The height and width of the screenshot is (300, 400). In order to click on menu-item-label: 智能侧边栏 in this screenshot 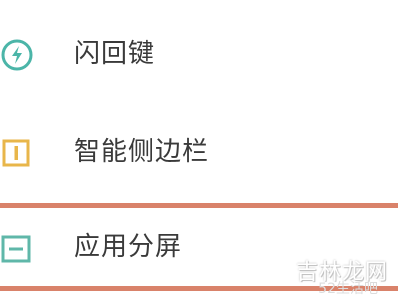, I will do `click(142, 152)`.